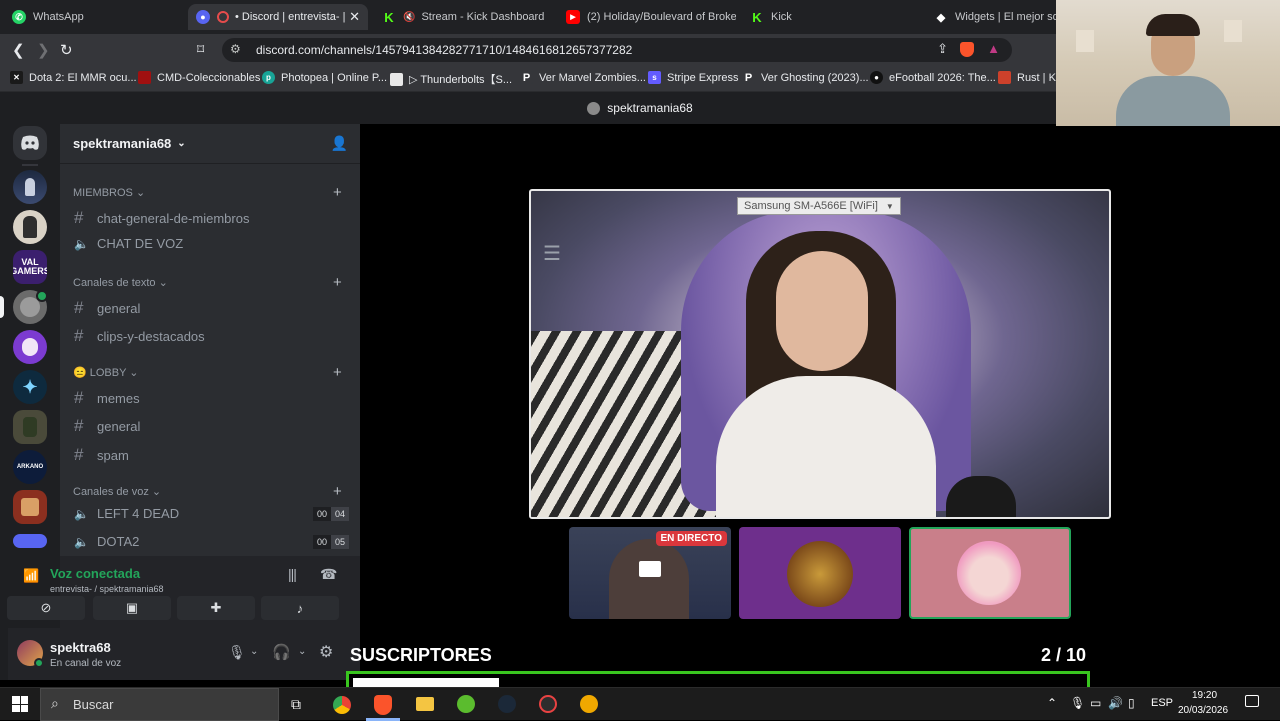 This screenshot has height=721, width=1280. I want to click on utorrent-icon, so click(466, 704).